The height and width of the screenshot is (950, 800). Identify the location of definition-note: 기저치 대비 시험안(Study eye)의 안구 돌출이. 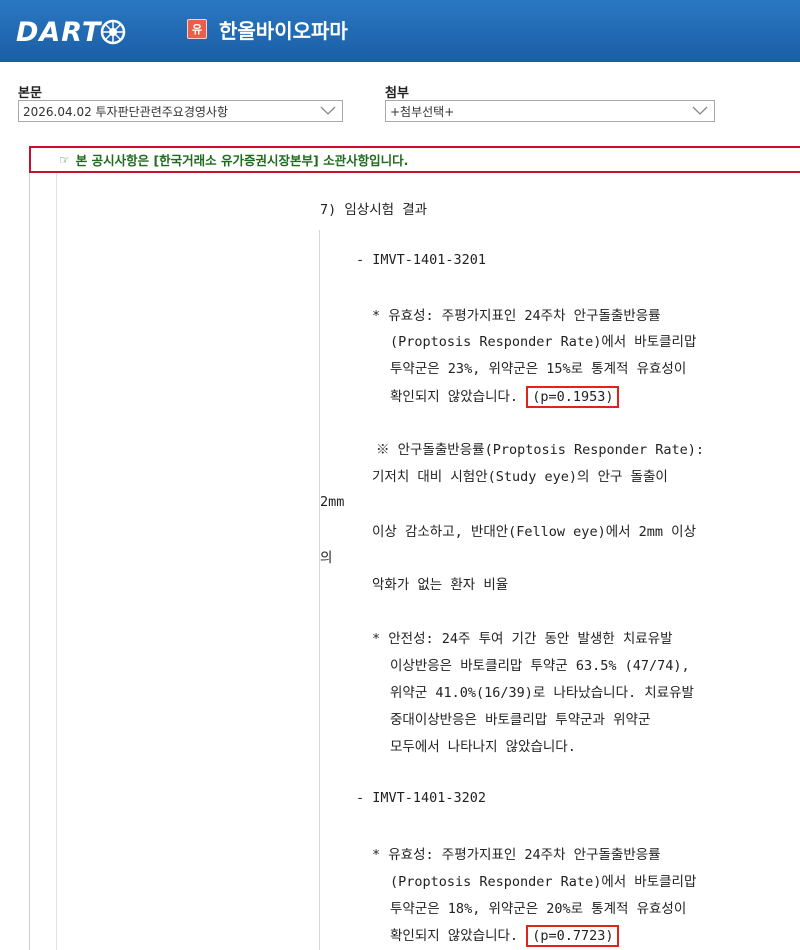
(520, 477).